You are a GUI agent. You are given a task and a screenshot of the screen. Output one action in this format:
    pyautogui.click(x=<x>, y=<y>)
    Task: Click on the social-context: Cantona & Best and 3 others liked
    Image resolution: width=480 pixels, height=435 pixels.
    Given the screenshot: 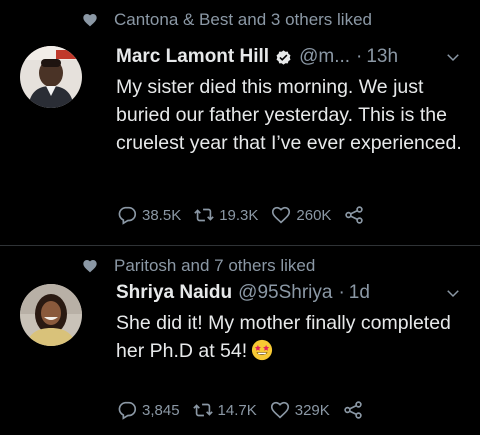 What is the action you would take?
    pyautogui.click(x=227, y=20)
    